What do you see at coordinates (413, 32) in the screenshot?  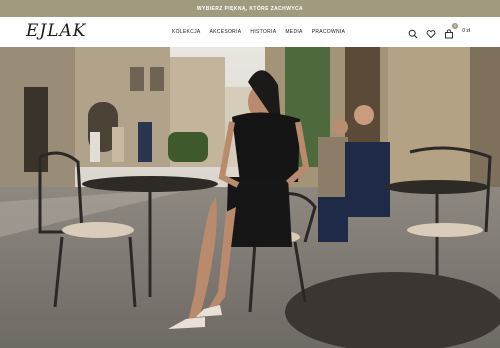 I see `search-icon` at bounding box center [413, 32].